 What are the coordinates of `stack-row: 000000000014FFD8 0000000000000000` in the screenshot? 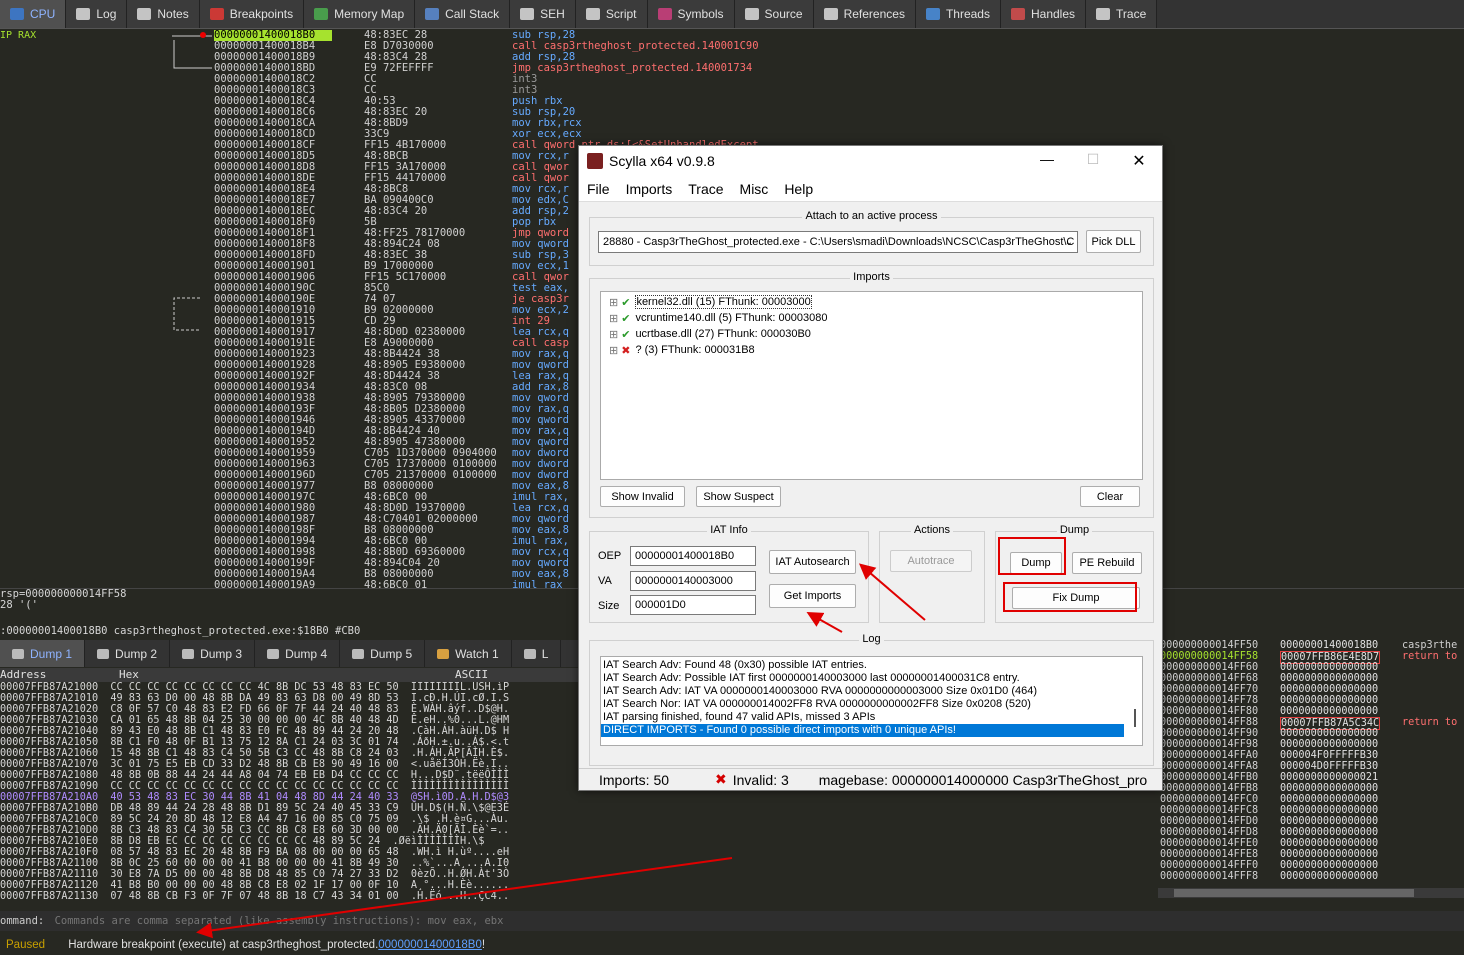 It's located at (1311, 832).